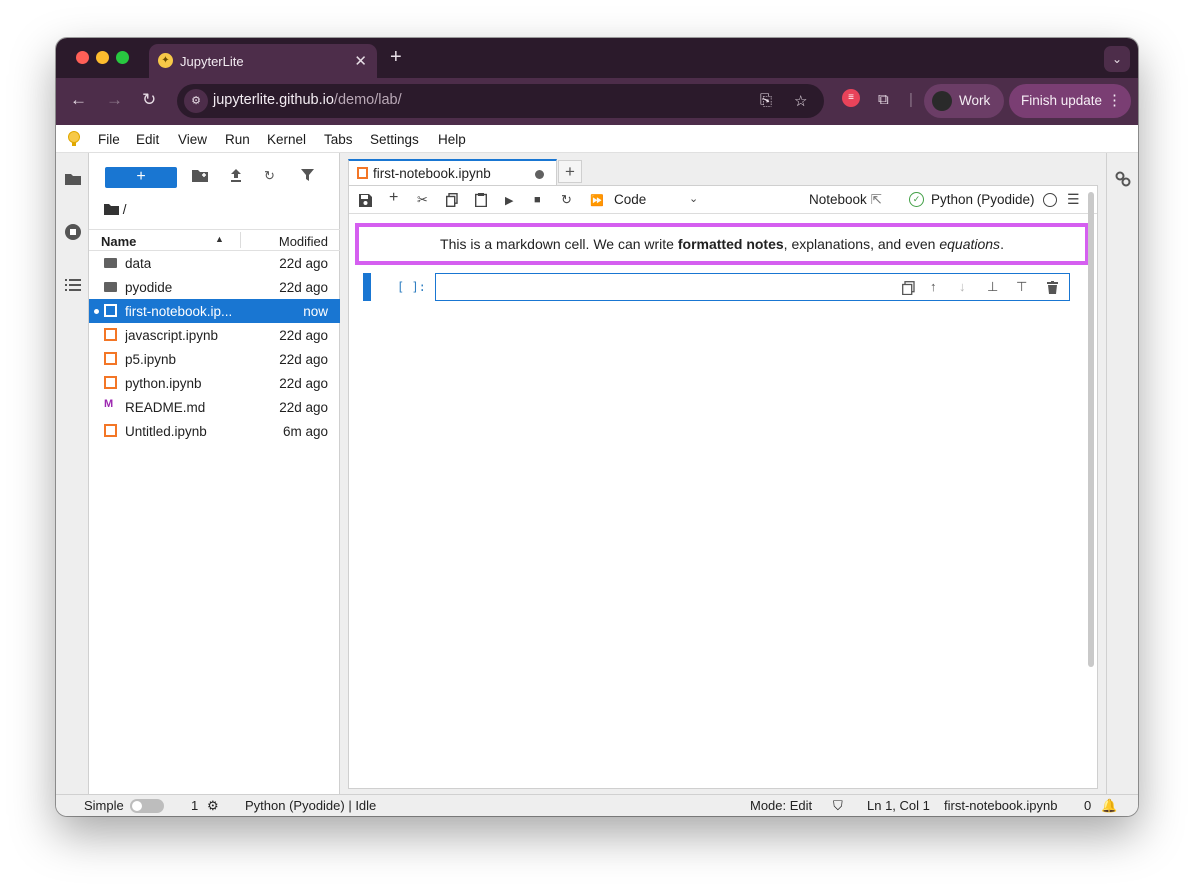  What do you see at coordinates (367, 287) in the screenshot?
I see `active-cell-indicator` at bounding box center [367, 287].